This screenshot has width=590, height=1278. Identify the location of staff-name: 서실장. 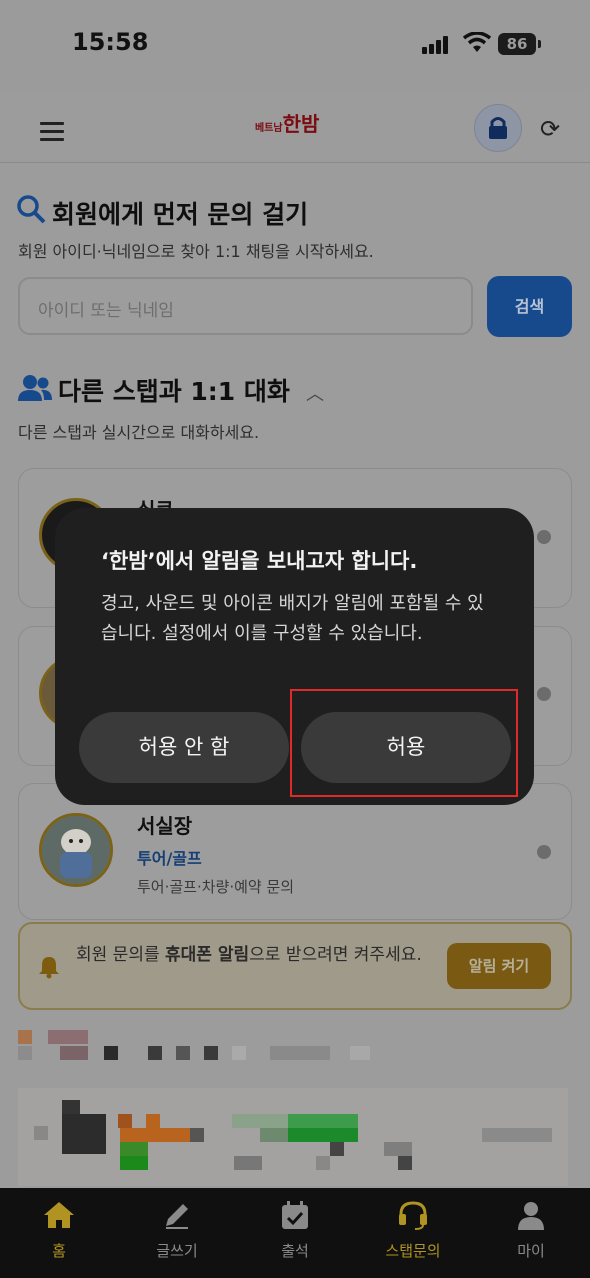
(165, 826).